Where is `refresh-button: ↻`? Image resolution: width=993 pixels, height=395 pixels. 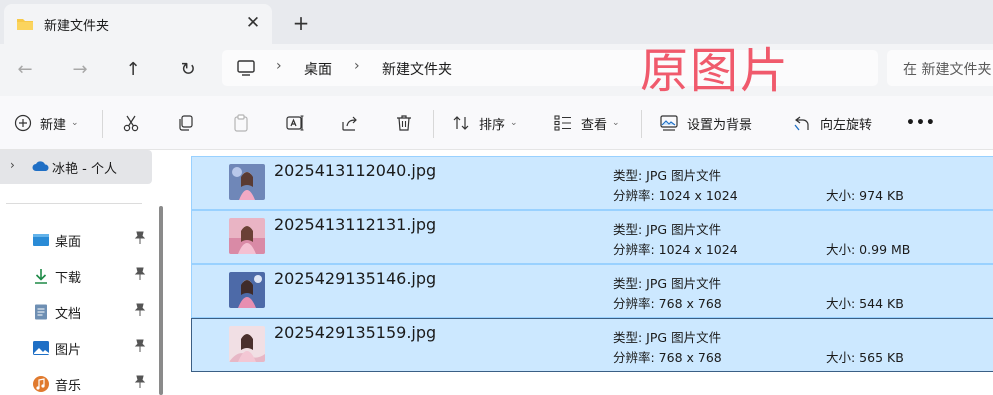 refresh-button: ↻ is located at coordinates (188, 70).